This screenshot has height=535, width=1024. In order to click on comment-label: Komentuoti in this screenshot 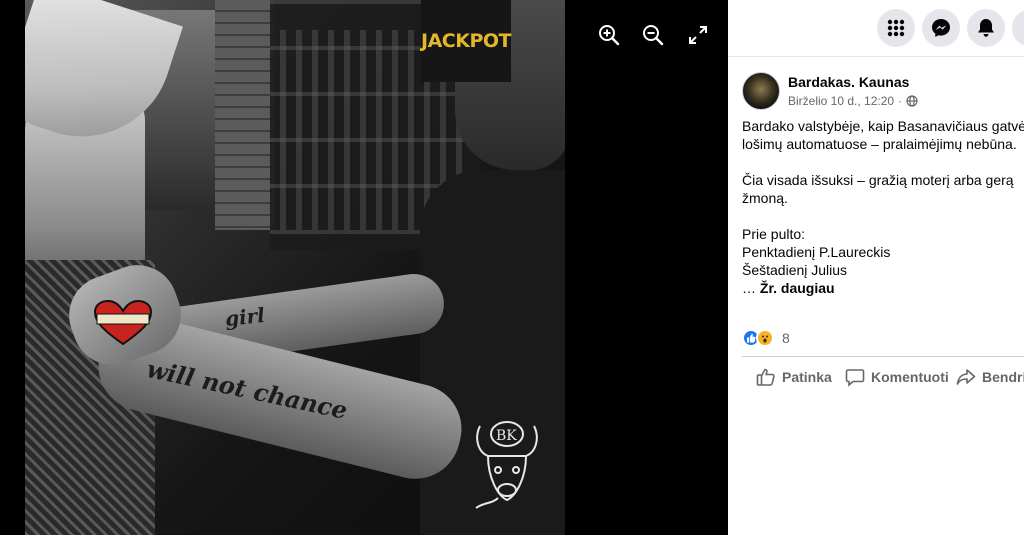, I will do `click(910, 377)`.